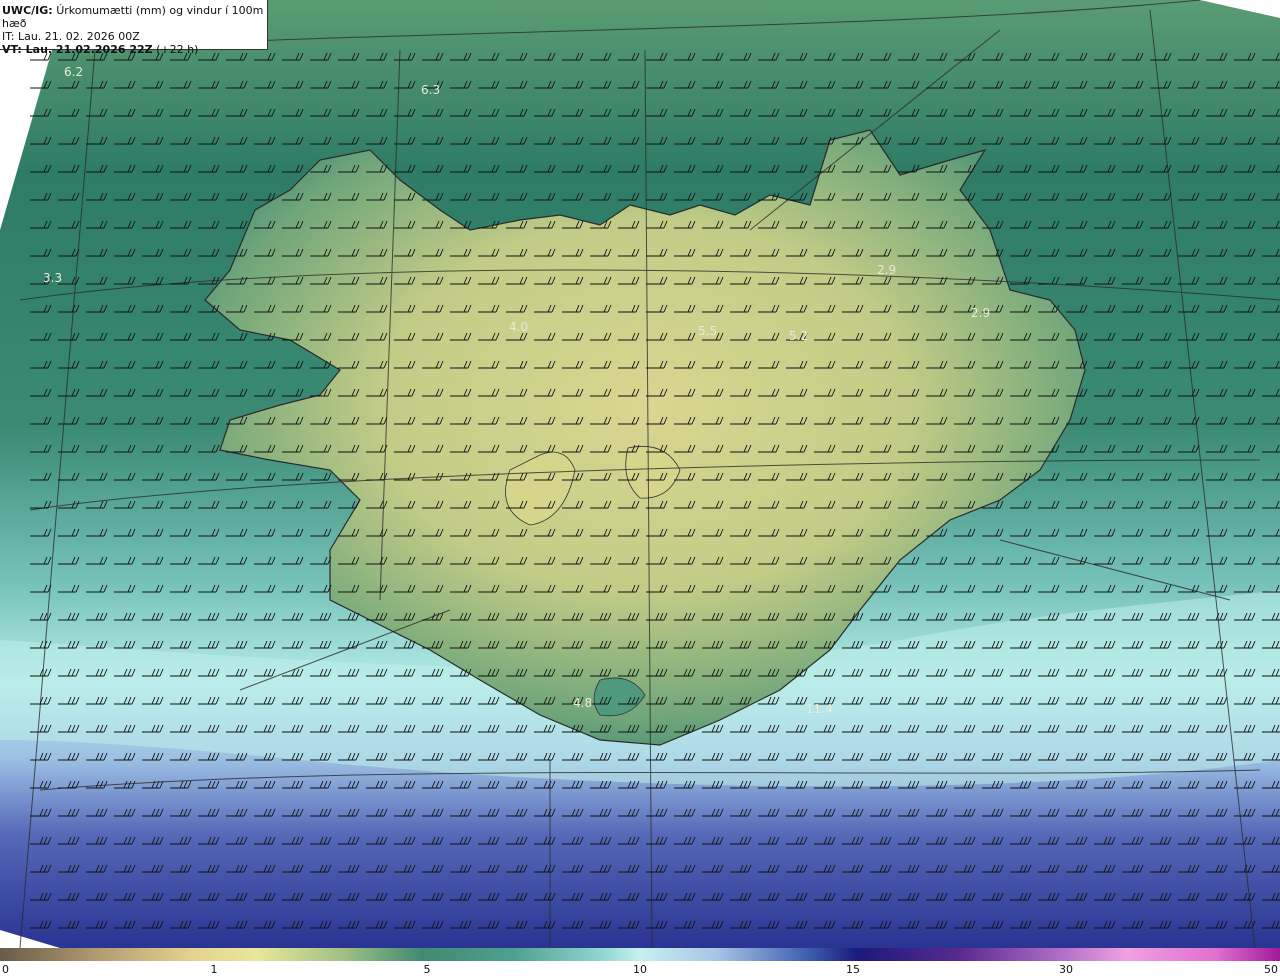 Image resolution: width=1280 pixels, height=978 pixels. What do you see at coordinates (640, 954) in the screenshot?
I see `colorbar-strip` at bounding box center [640, 954].